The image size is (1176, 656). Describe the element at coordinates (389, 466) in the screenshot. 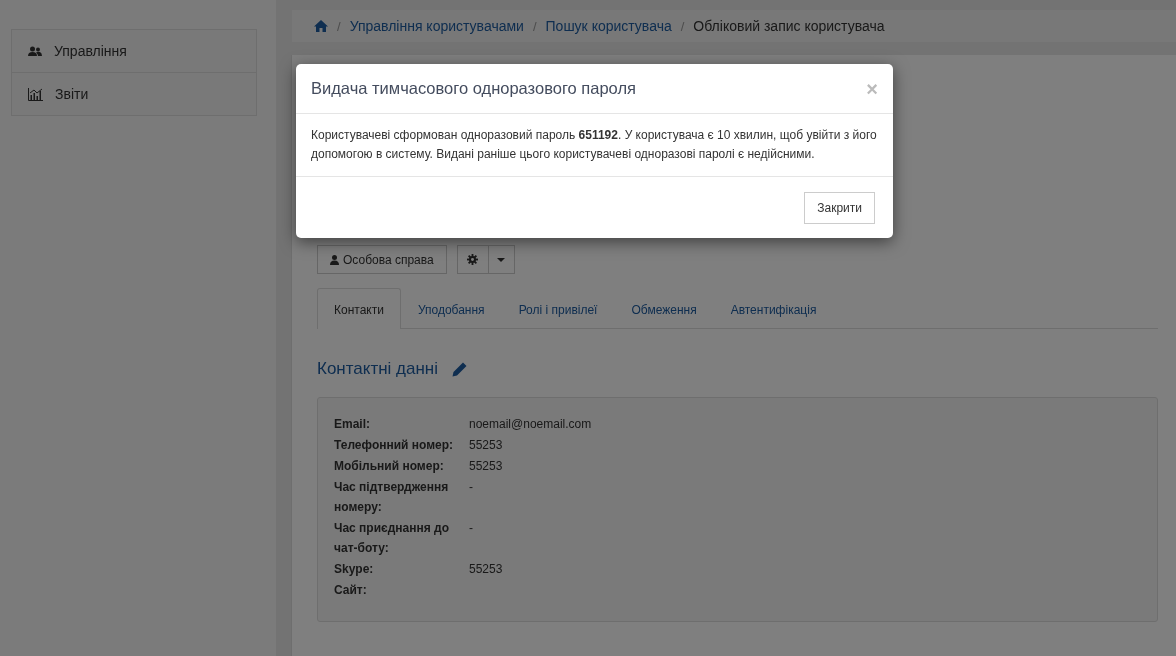

I see `field-label: Мобільний номер:` at that location.